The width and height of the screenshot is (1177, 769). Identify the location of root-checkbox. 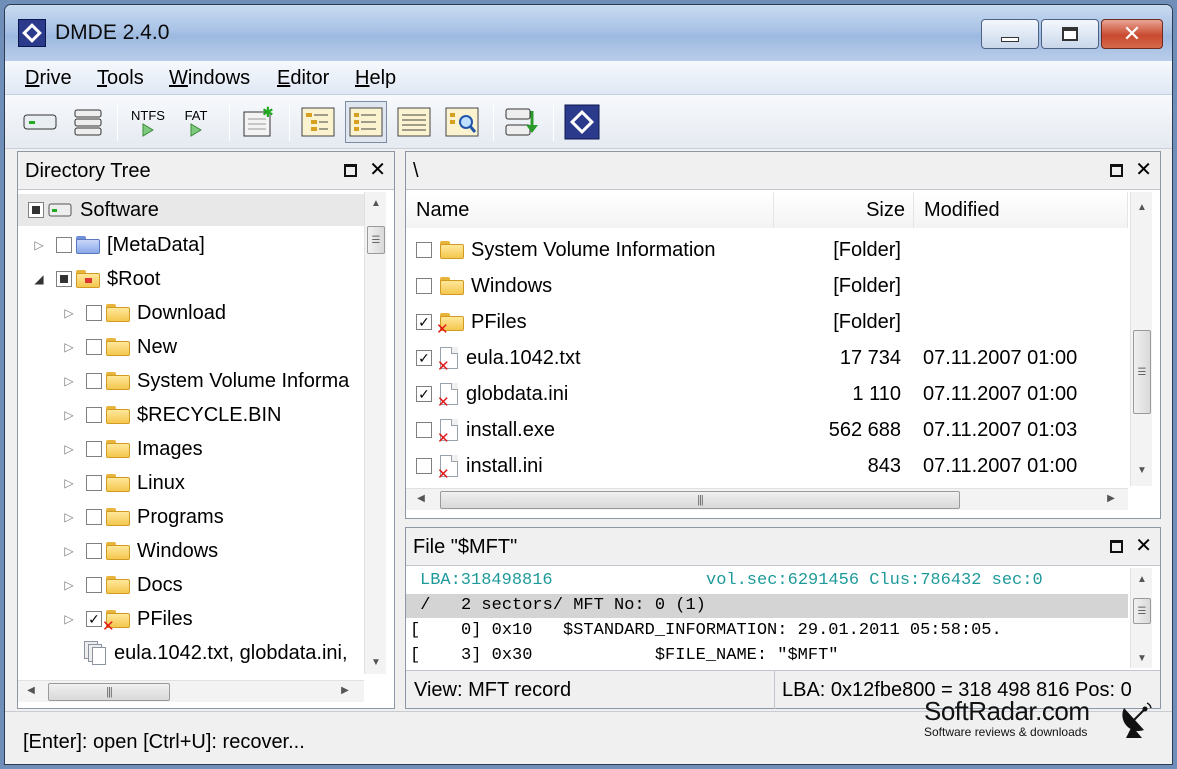
(36, 210).